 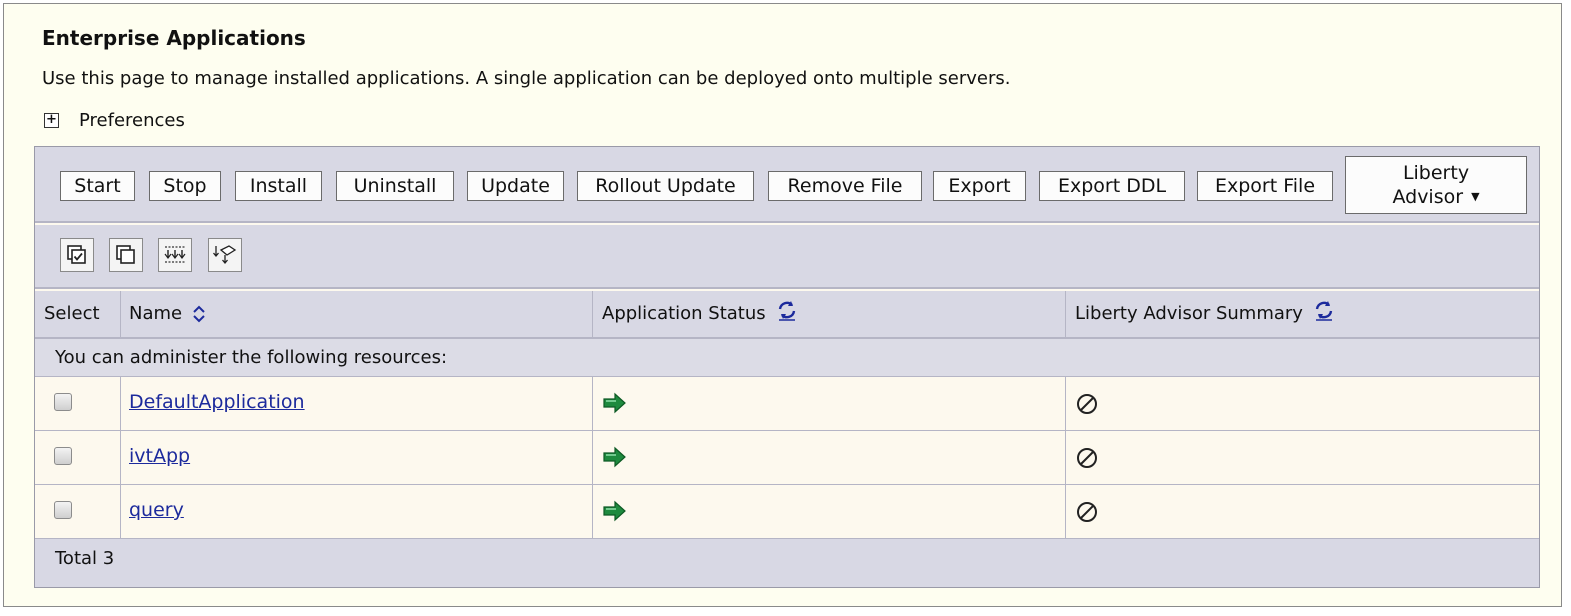 I want to click on status-column-header: Application Status, so click(x=700, y=314).